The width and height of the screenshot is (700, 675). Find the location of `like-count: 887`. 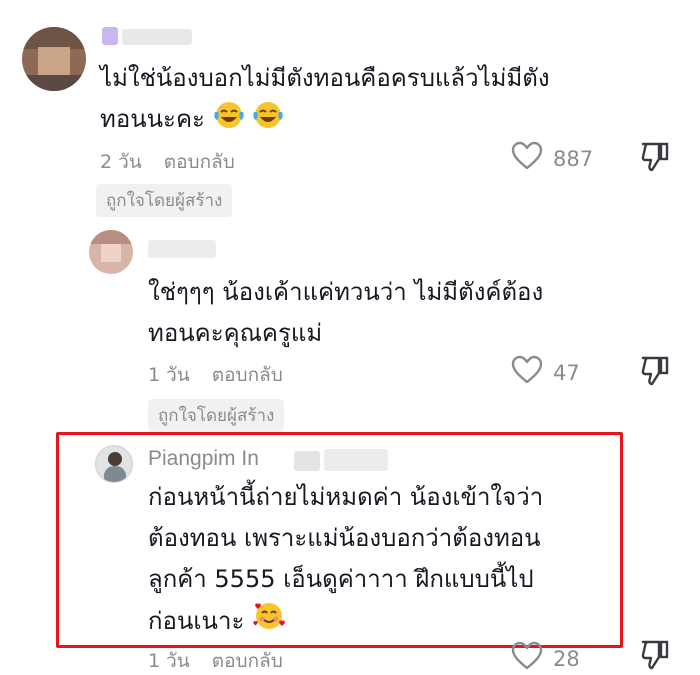

like-count: 887 is located at coordinates (573, 158).